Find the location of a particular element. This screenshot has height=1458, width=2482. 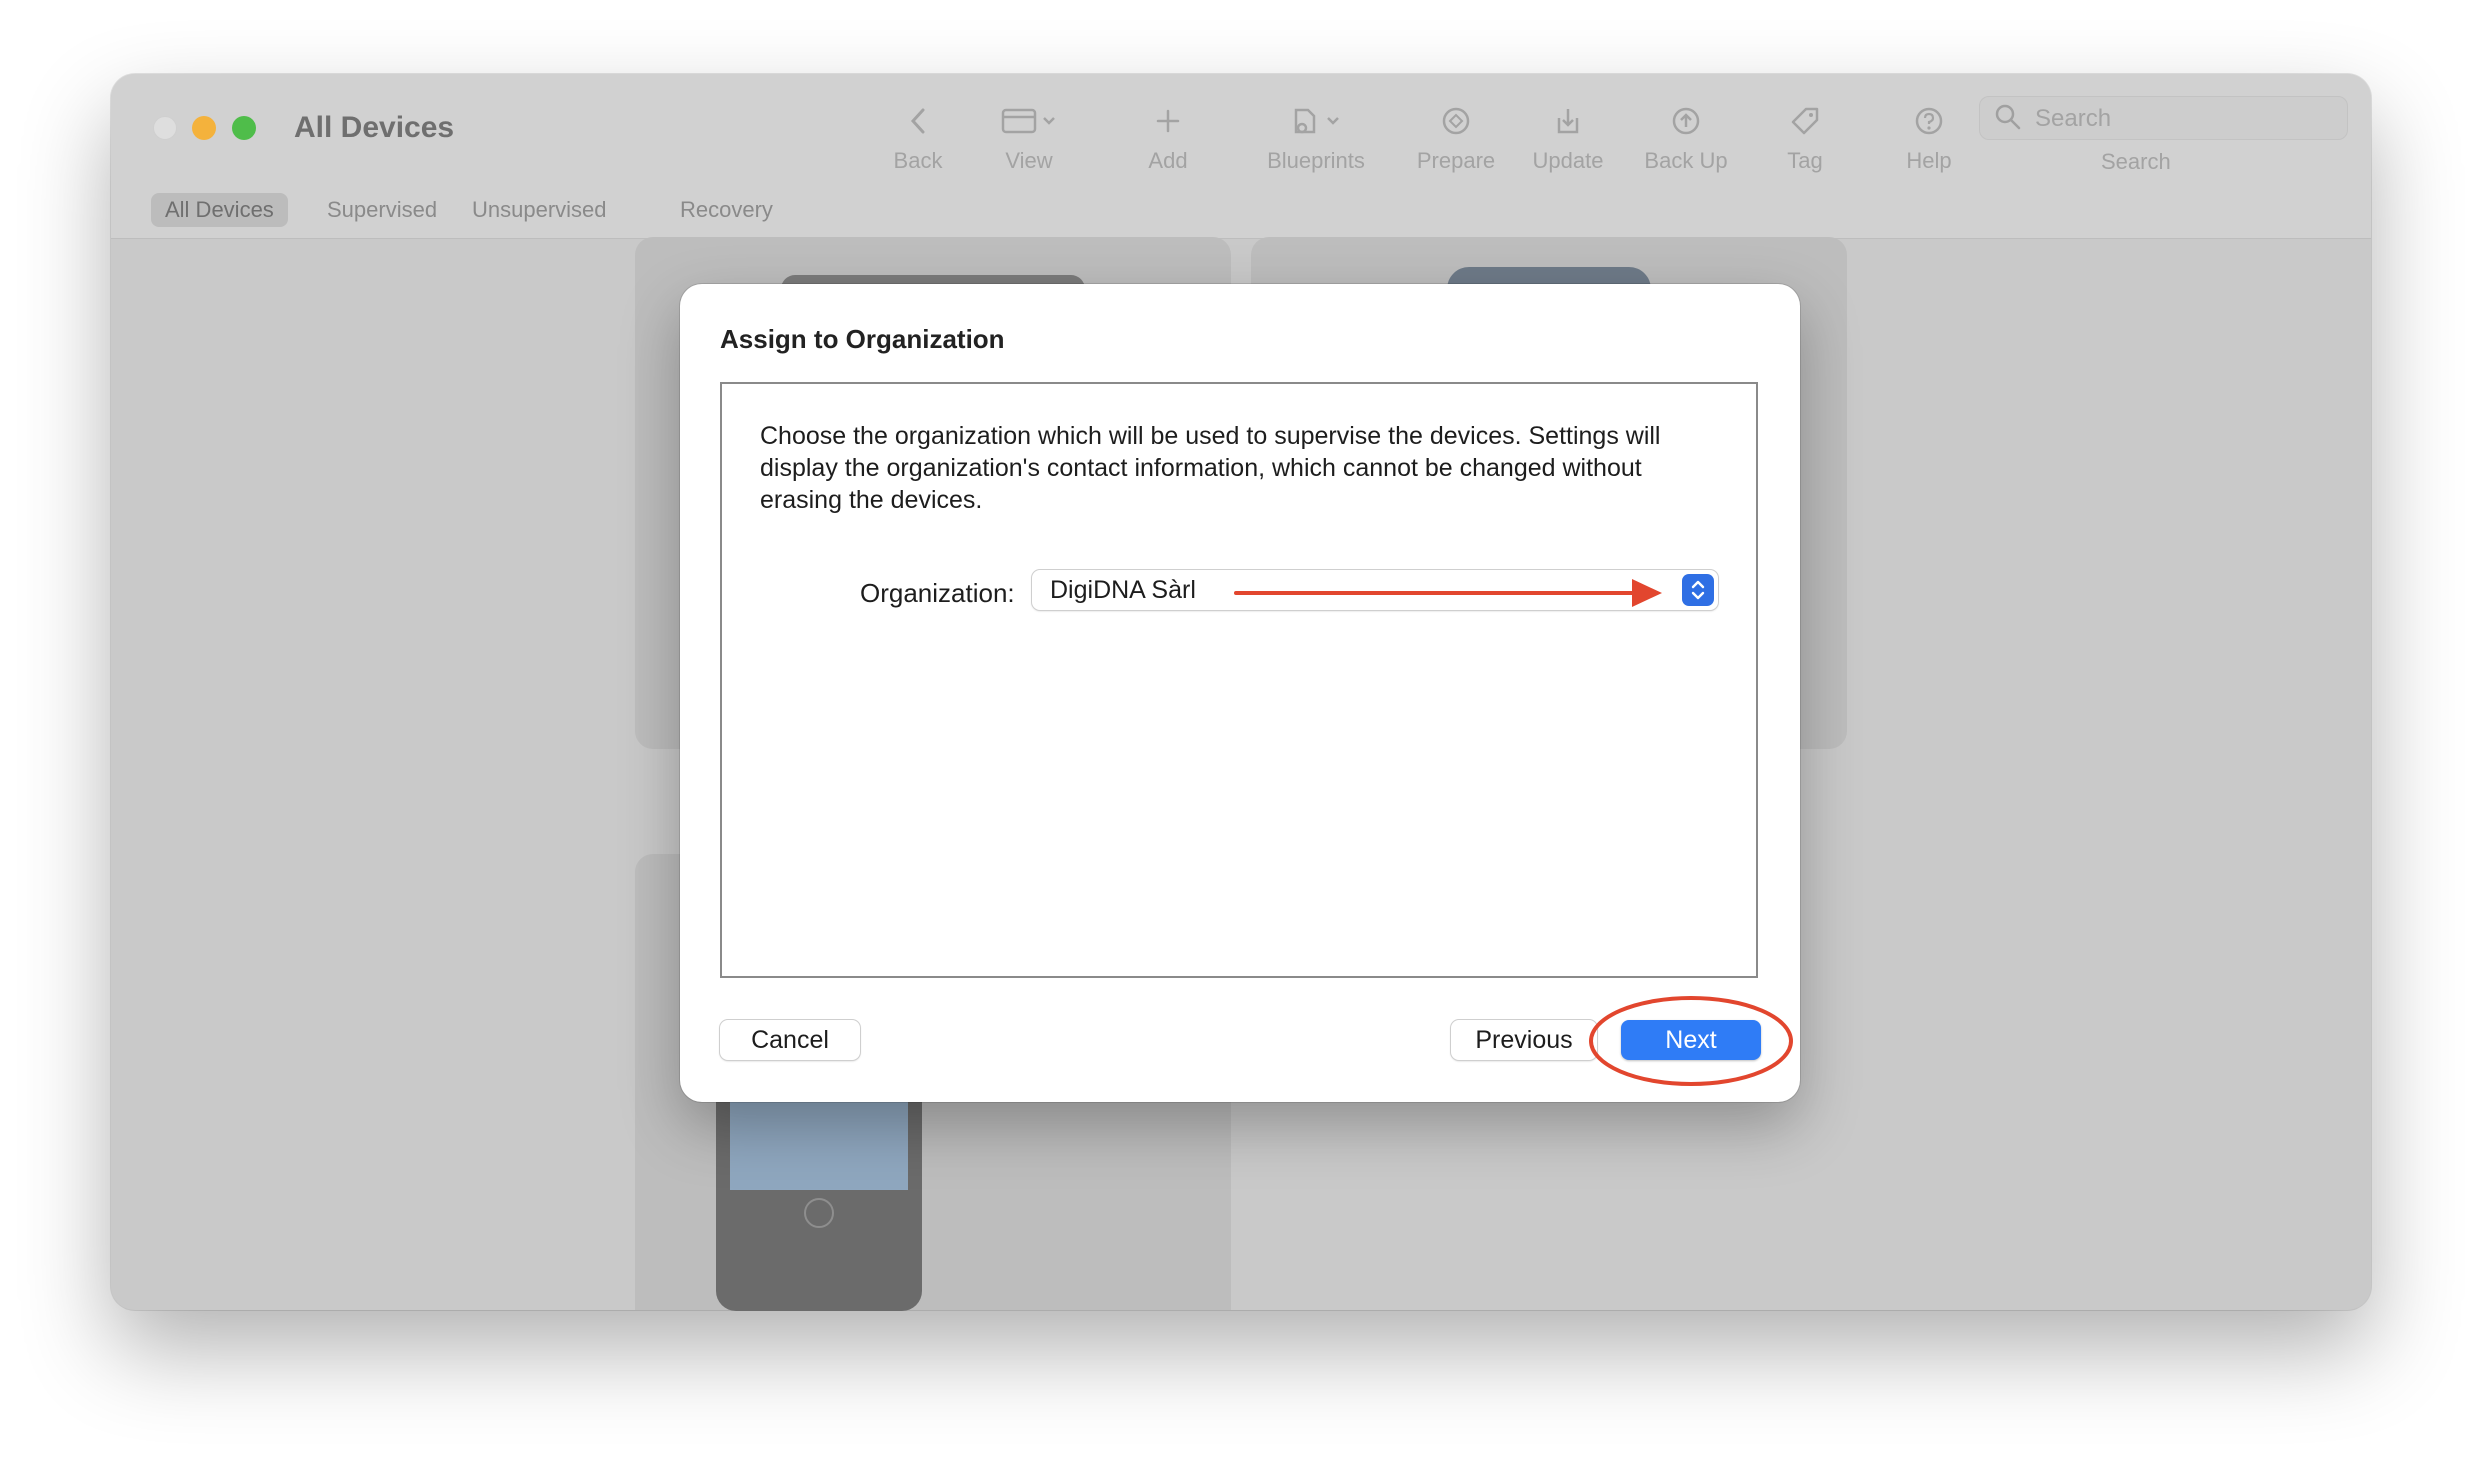

cancel-button: Cancel is located at coordinates (790, 1040).